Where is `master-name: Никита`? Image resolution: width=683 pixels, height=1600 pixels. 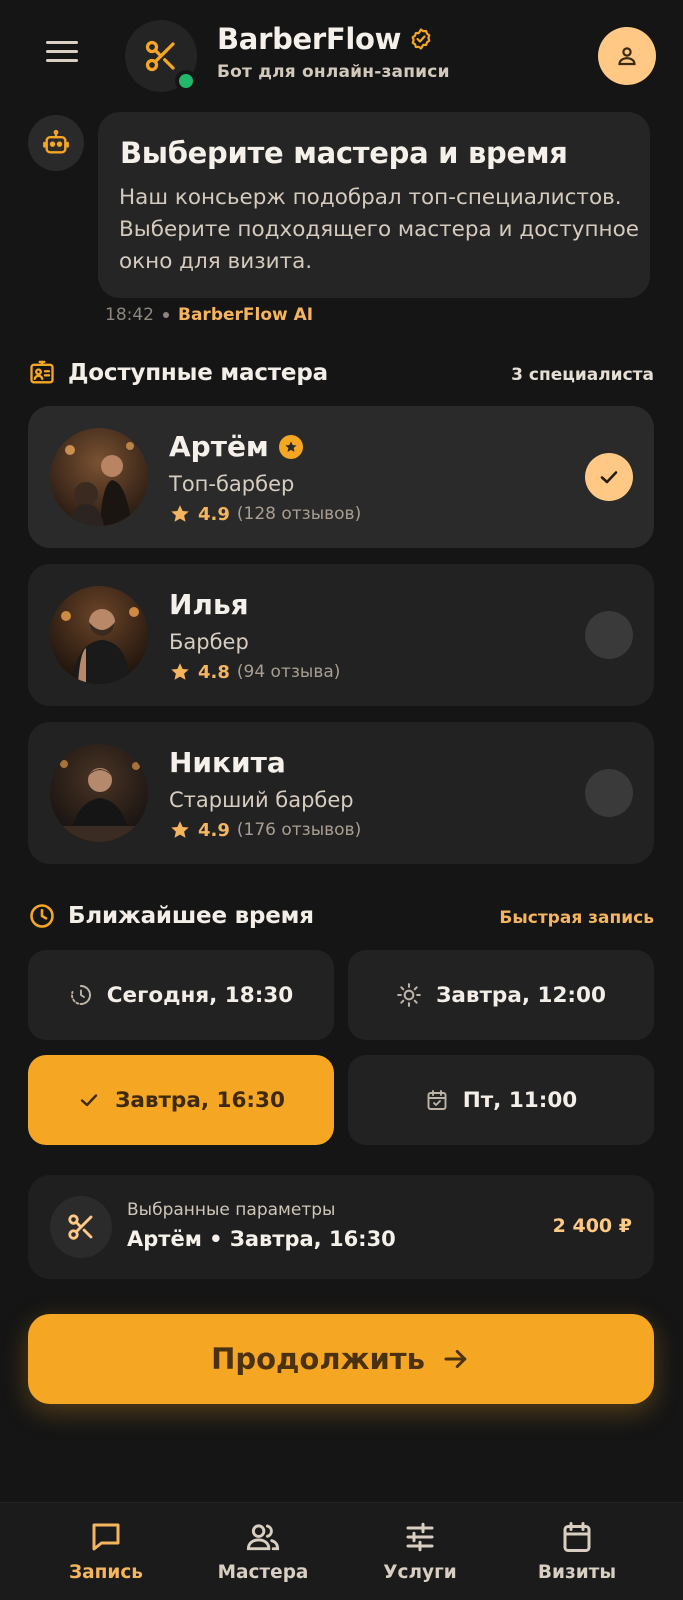 master-name: Никита is located at coordinates (227, 762).